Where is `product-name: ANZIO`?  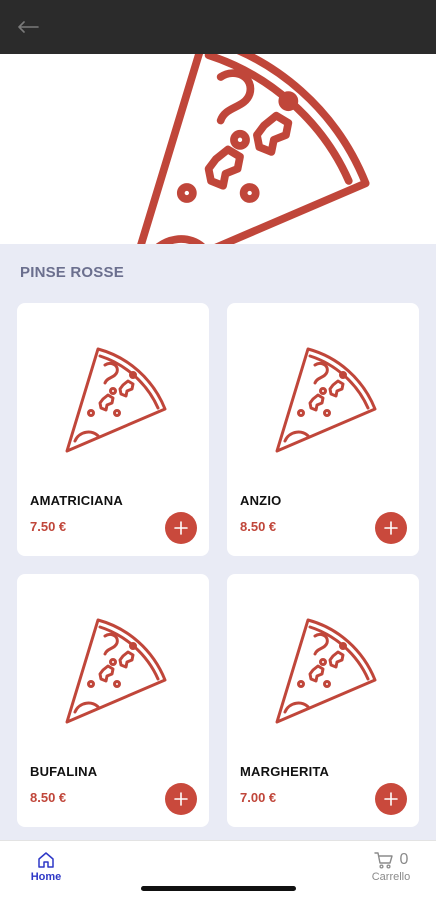 product-name: ANZIO is located at coordinates (261, 500).